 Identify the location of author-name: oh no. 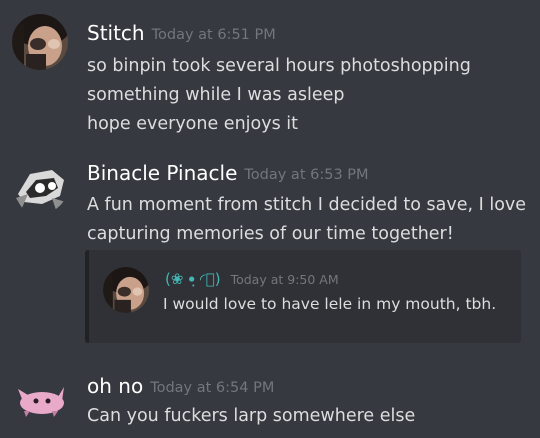
(115, 386).